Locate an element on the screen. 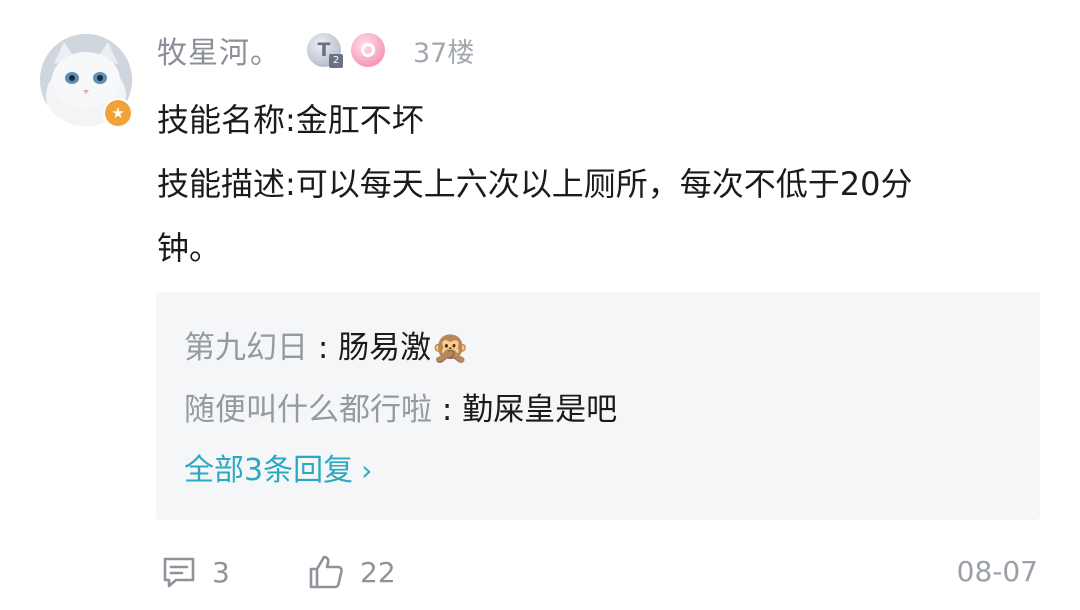 The width and height of the screenshot is (1080, 610). star-icon: ★ is located at coordinates (118, 113).